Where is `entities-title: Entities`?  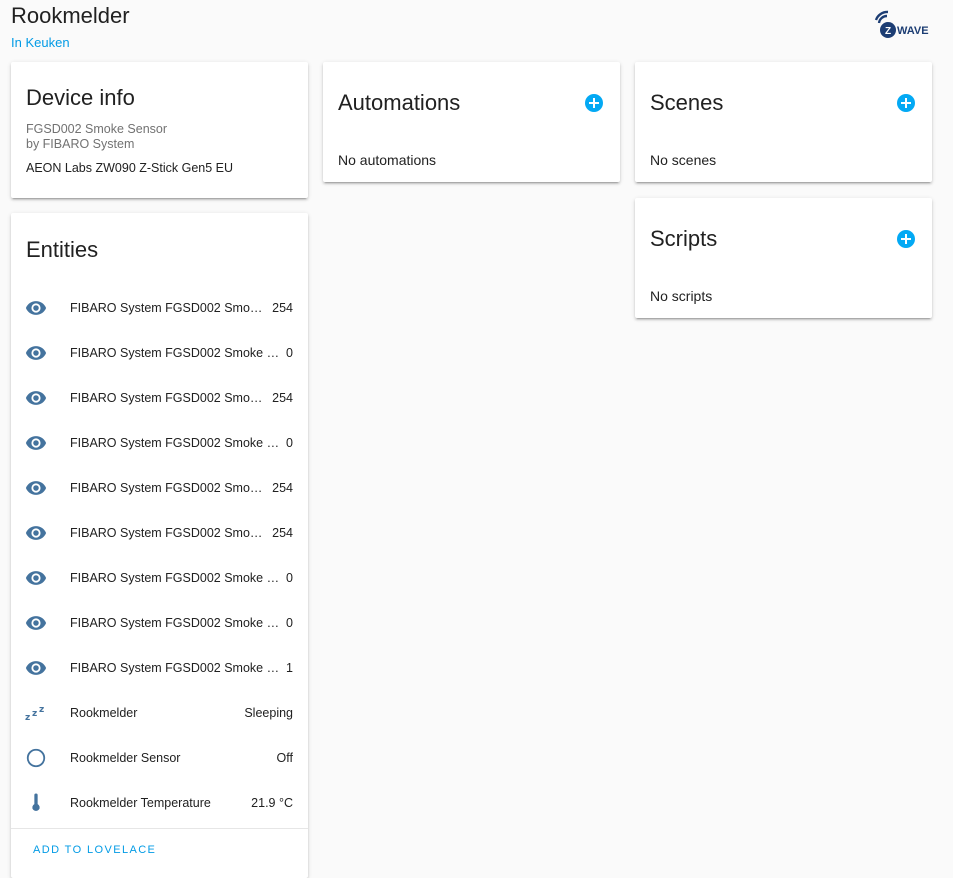
entities-title: Entities is located at coordinates (62, 249).